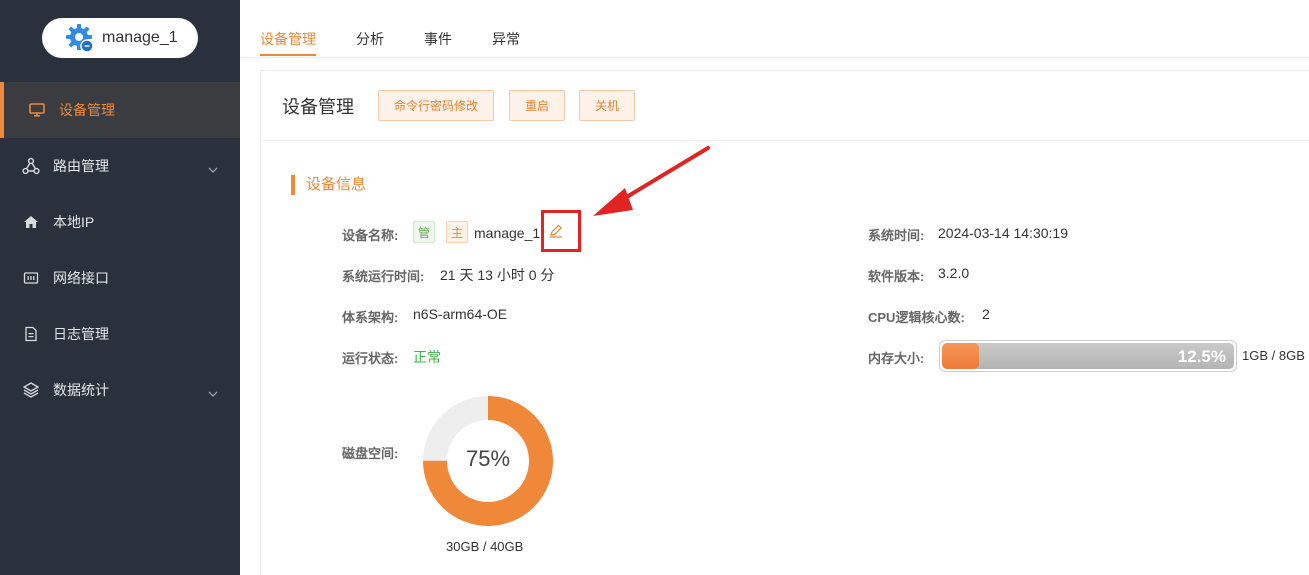 This screenshot has height=575, width=1309. I want to click on sidebar-menu: 设备管理 路由管理 本地IP 网络接口 日志管理 数据统计, so click(120, 250).